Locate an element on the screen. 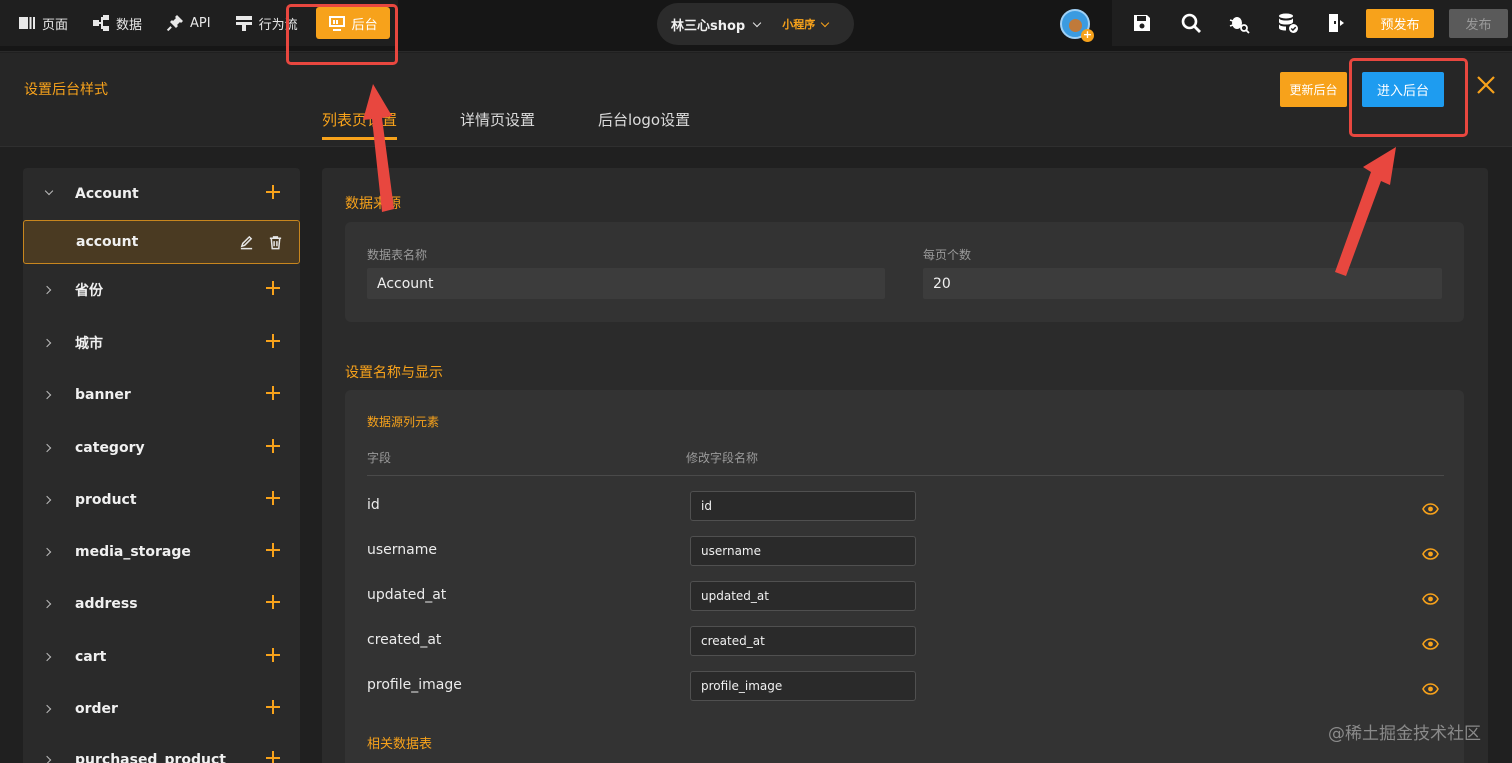 This screenshot has width=1512, height=763. table-item-city: 城市 is located at coordinates (161, 343).